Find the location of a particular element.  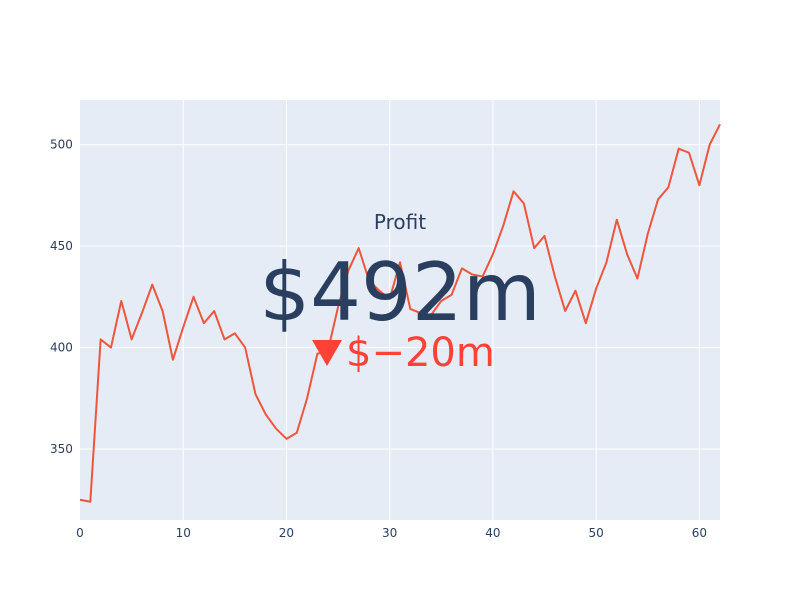

y-tick-label: 450 is located at coordinates (61, 246).